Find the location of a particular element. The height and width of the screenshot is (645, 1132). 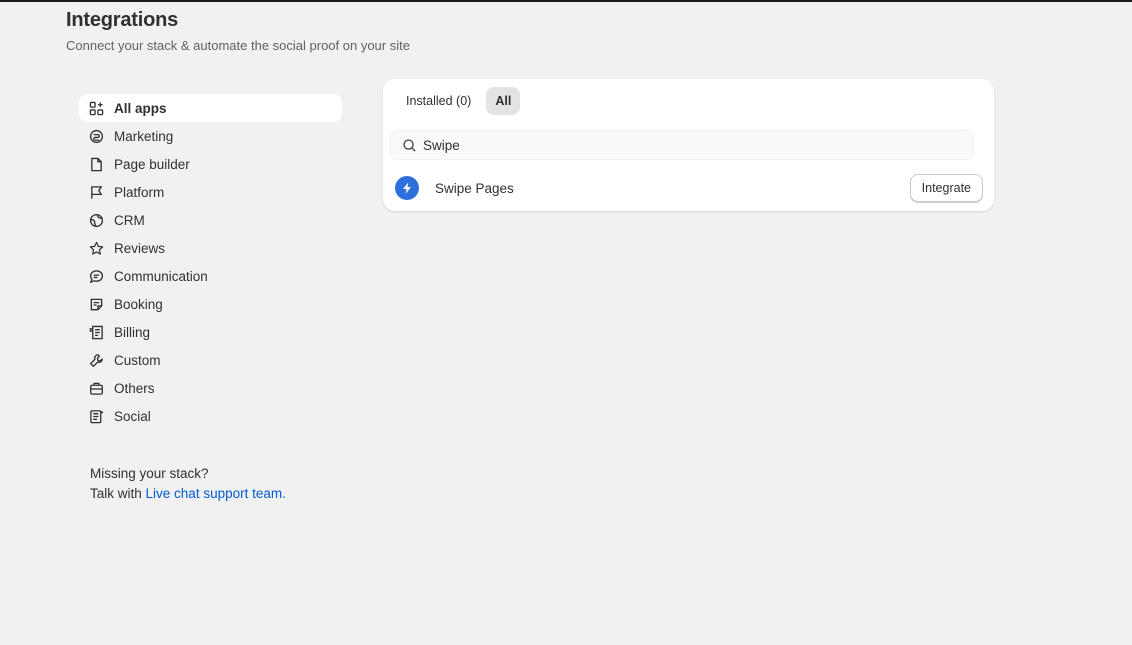

box-icon is located at coordinates (96, 388).